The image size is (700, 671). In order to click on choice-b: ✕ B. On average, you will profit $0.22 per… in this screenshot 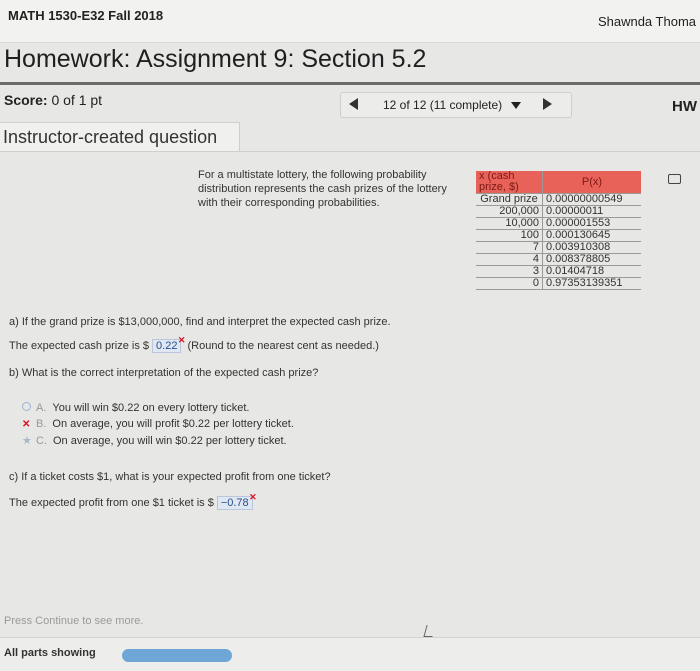, I will do `click(158, 424)`.